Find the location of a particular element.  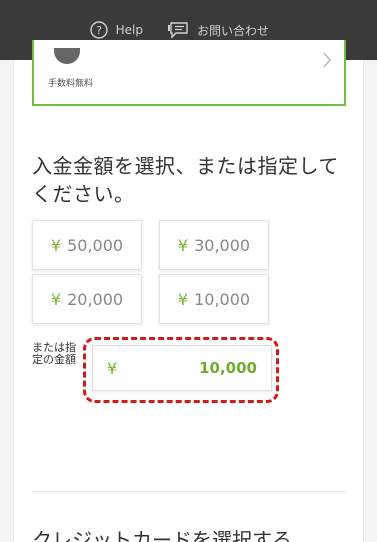

help-link: ? Help is located at coordinates (116, 30).